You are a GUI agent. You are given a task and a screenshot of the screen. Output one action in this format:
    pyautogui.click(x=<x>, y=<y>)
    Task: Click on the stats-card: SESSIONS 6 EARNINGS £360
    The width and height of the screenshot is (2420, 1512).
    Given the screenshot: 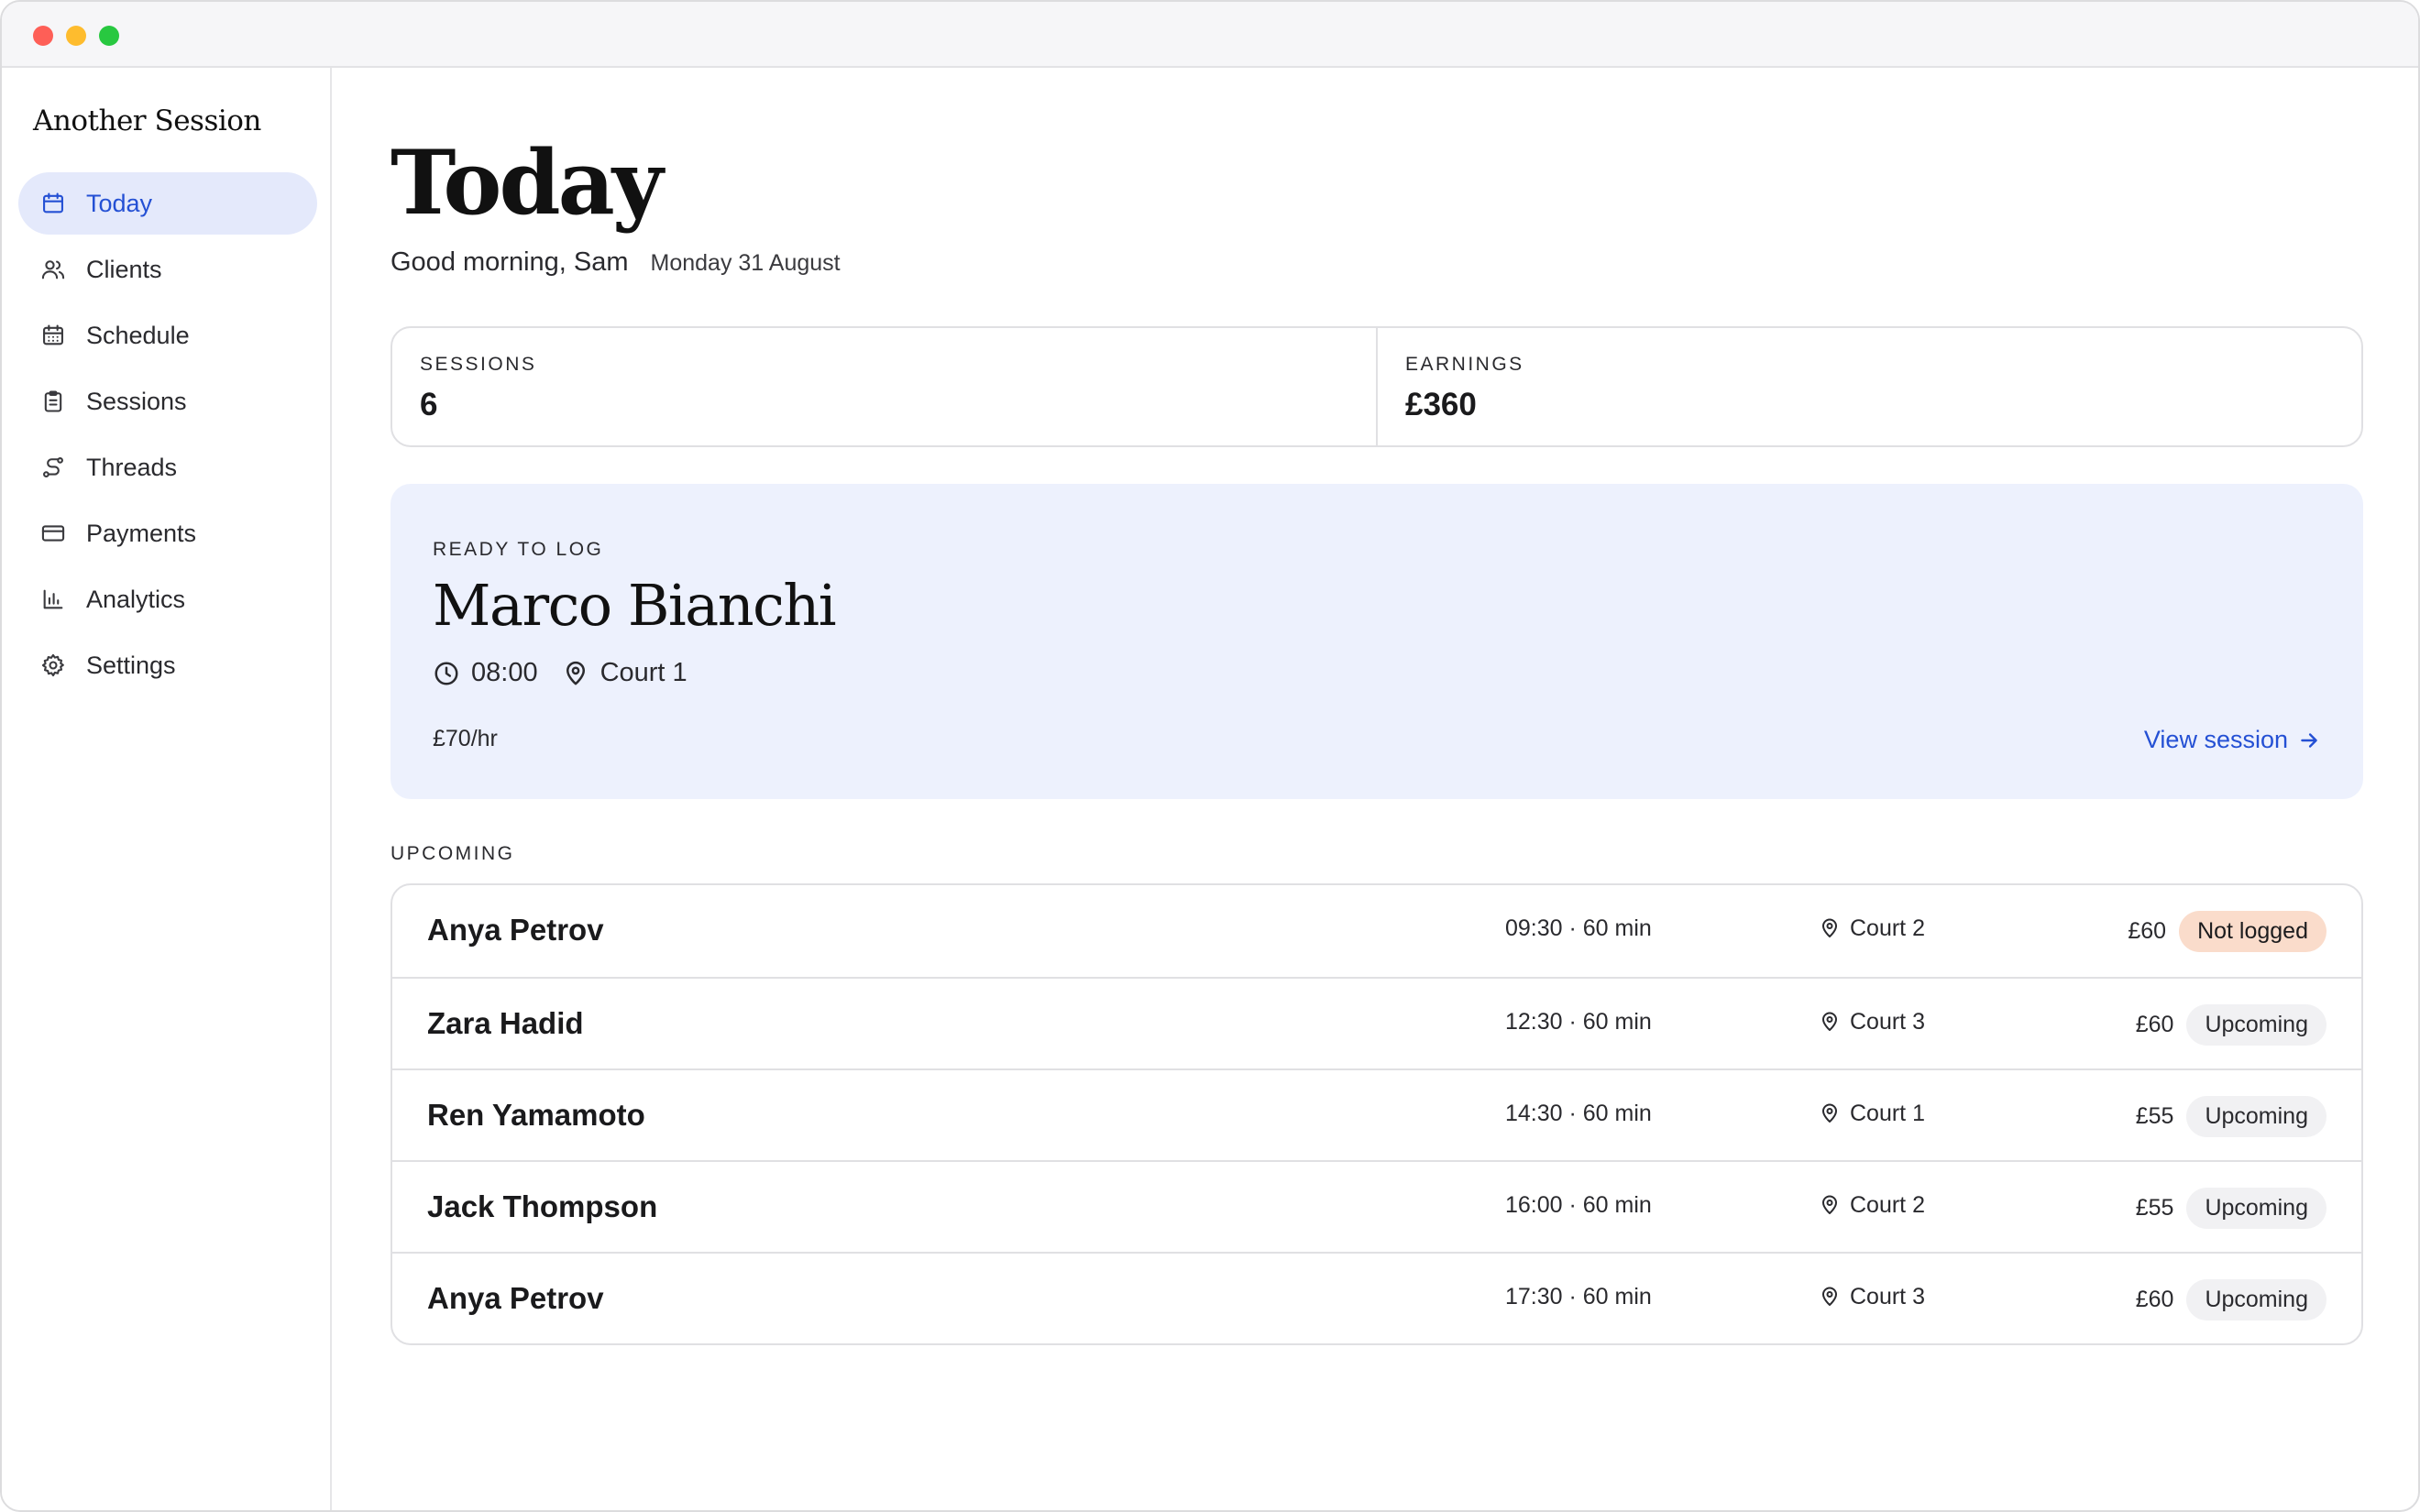 What is the action you would take?
    pyautogui.click(x=1376, y=386)
    